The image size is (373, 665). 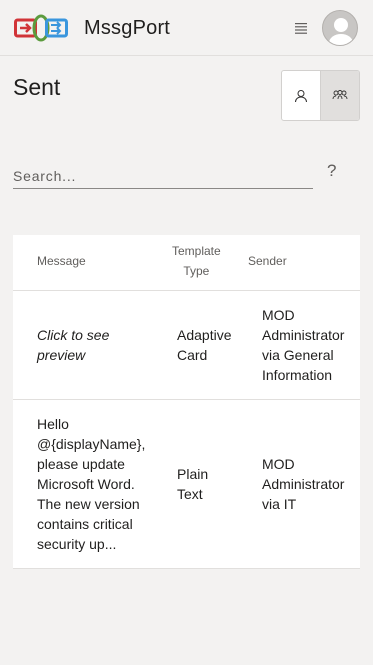 I want to click on hamburger-menu-icon, so click(x=301, y=28).